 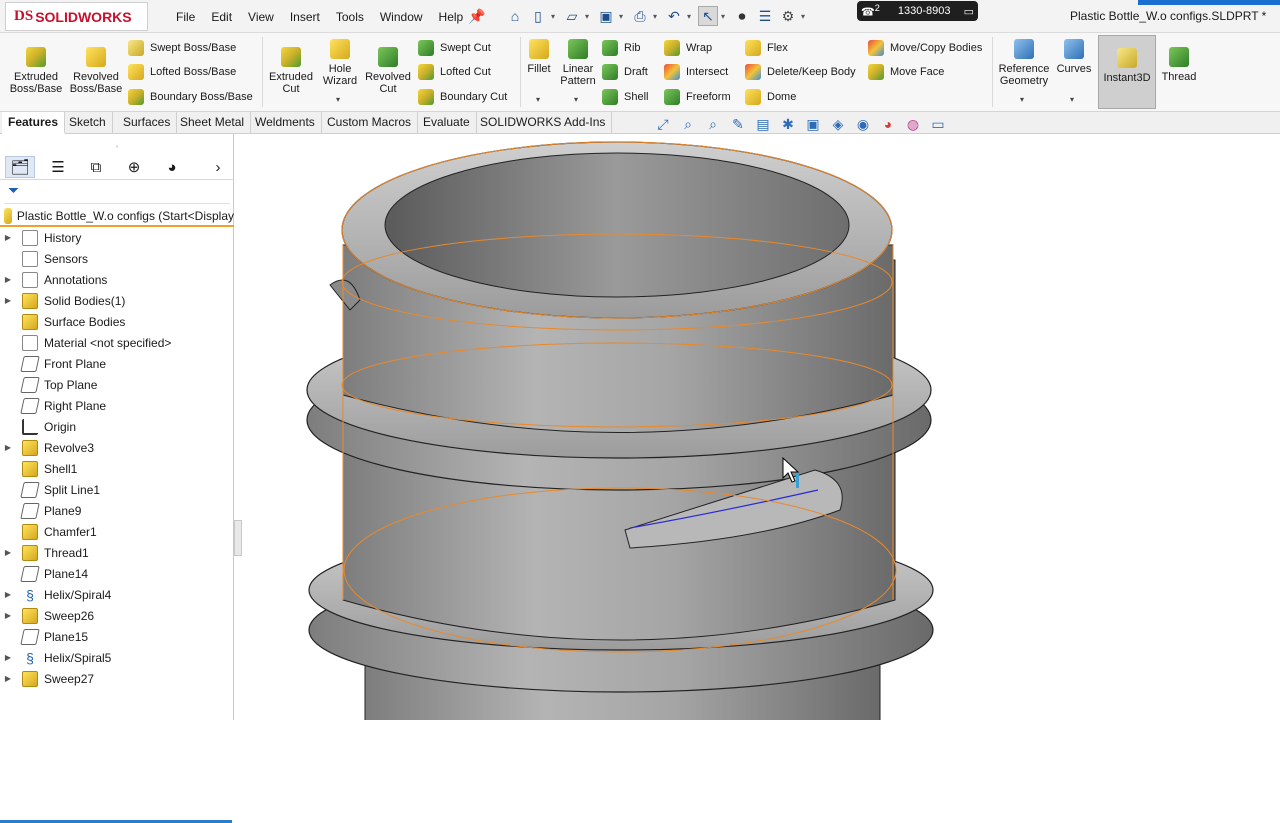 I want to click on hole-wizard-dropdown-icon: ▾, so click(x=338, y=99).